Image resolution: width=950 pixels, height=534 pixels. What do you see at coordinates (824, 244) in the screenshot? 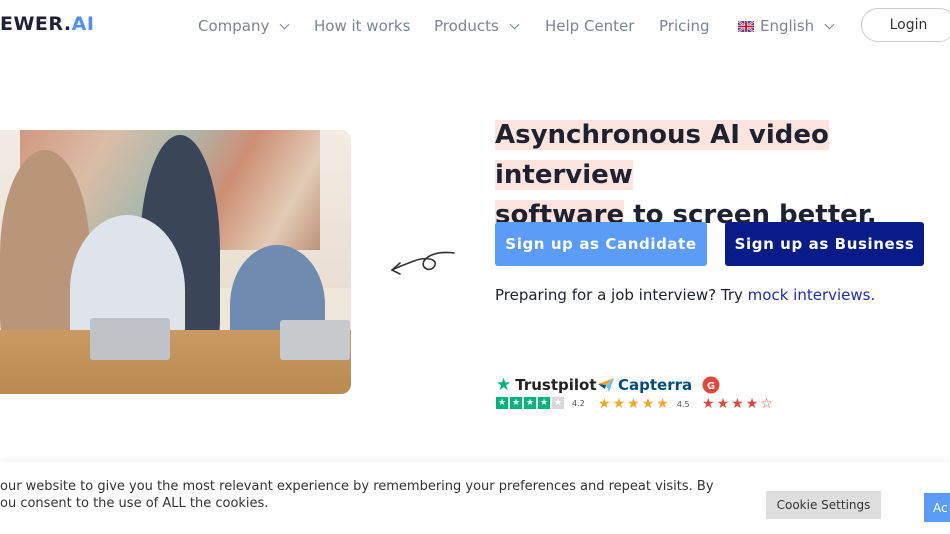
I see `signup-business-button: Sign up as Business` at bounding box center [824, 244].